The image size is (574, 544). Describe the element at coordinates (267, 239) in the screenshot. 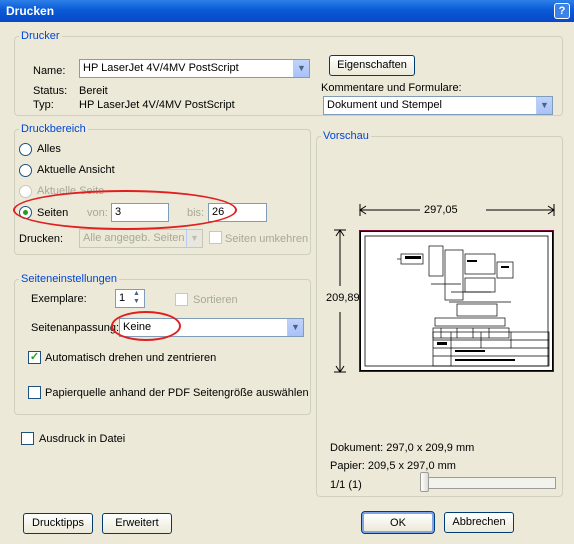

I see `reverse-pages-label: Seiten umkehren` at that location.